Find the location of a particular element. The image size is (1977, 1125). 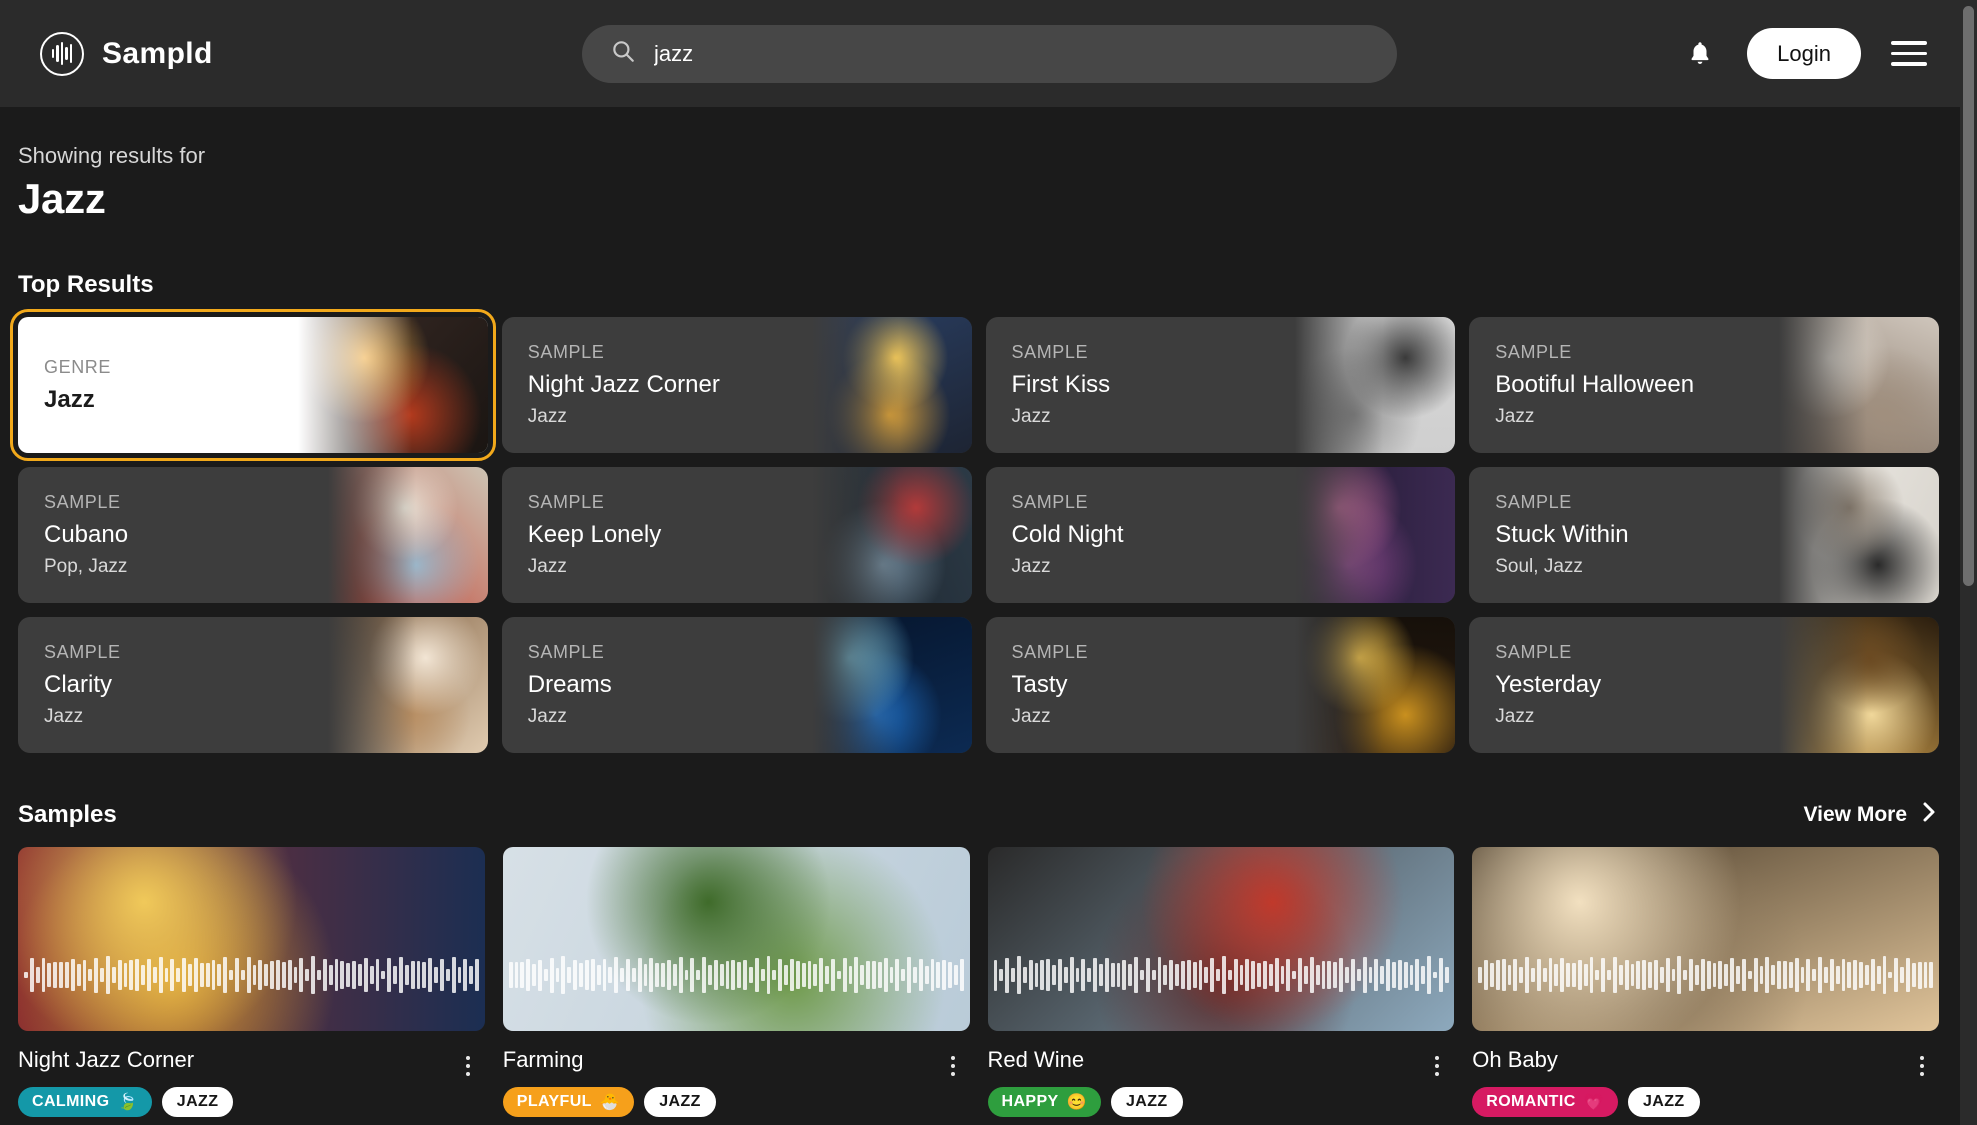

scrollbar-thumb is located at coordinates (1968, 296).